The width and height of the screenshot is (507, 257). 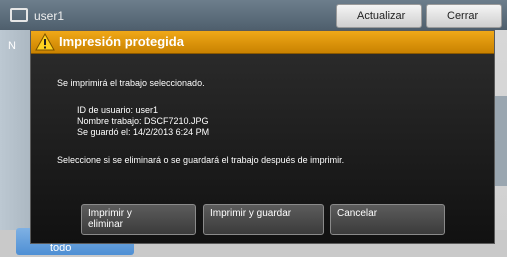 What do you see at coordinates (263, 219) in the screenshot?
I see `print-and-save-button: Imprimir y guardar` at bounding box center [263, 219].